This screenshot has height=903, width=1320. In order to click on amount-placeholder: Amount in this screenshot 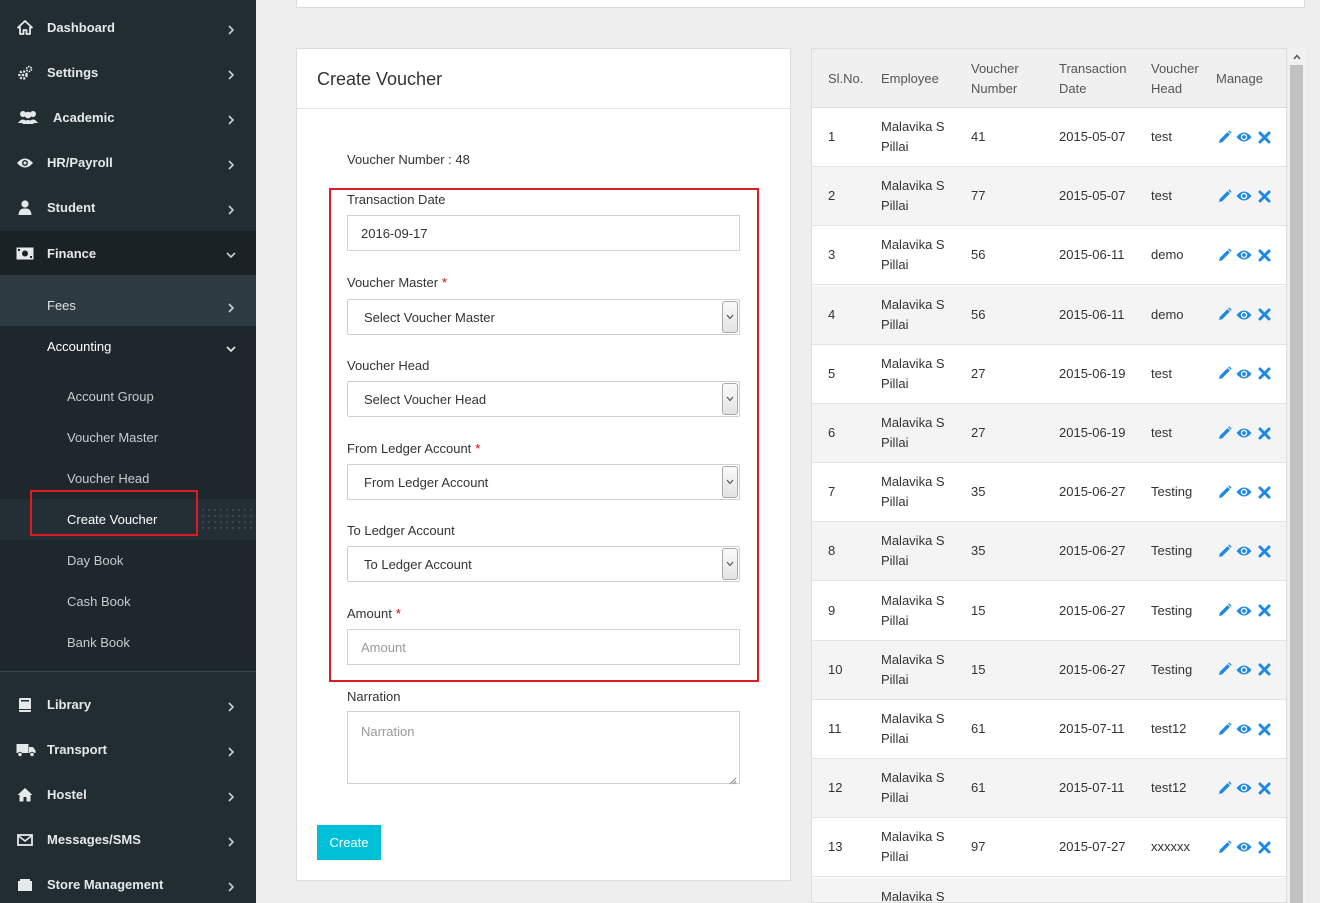, I will do `click(383, 647)`.